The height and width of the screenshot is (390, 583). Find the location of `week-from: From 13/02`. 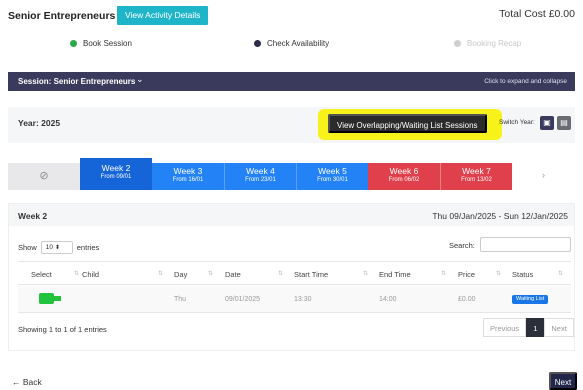

week-from: From 13/02 is located at coordinates (476, 180).